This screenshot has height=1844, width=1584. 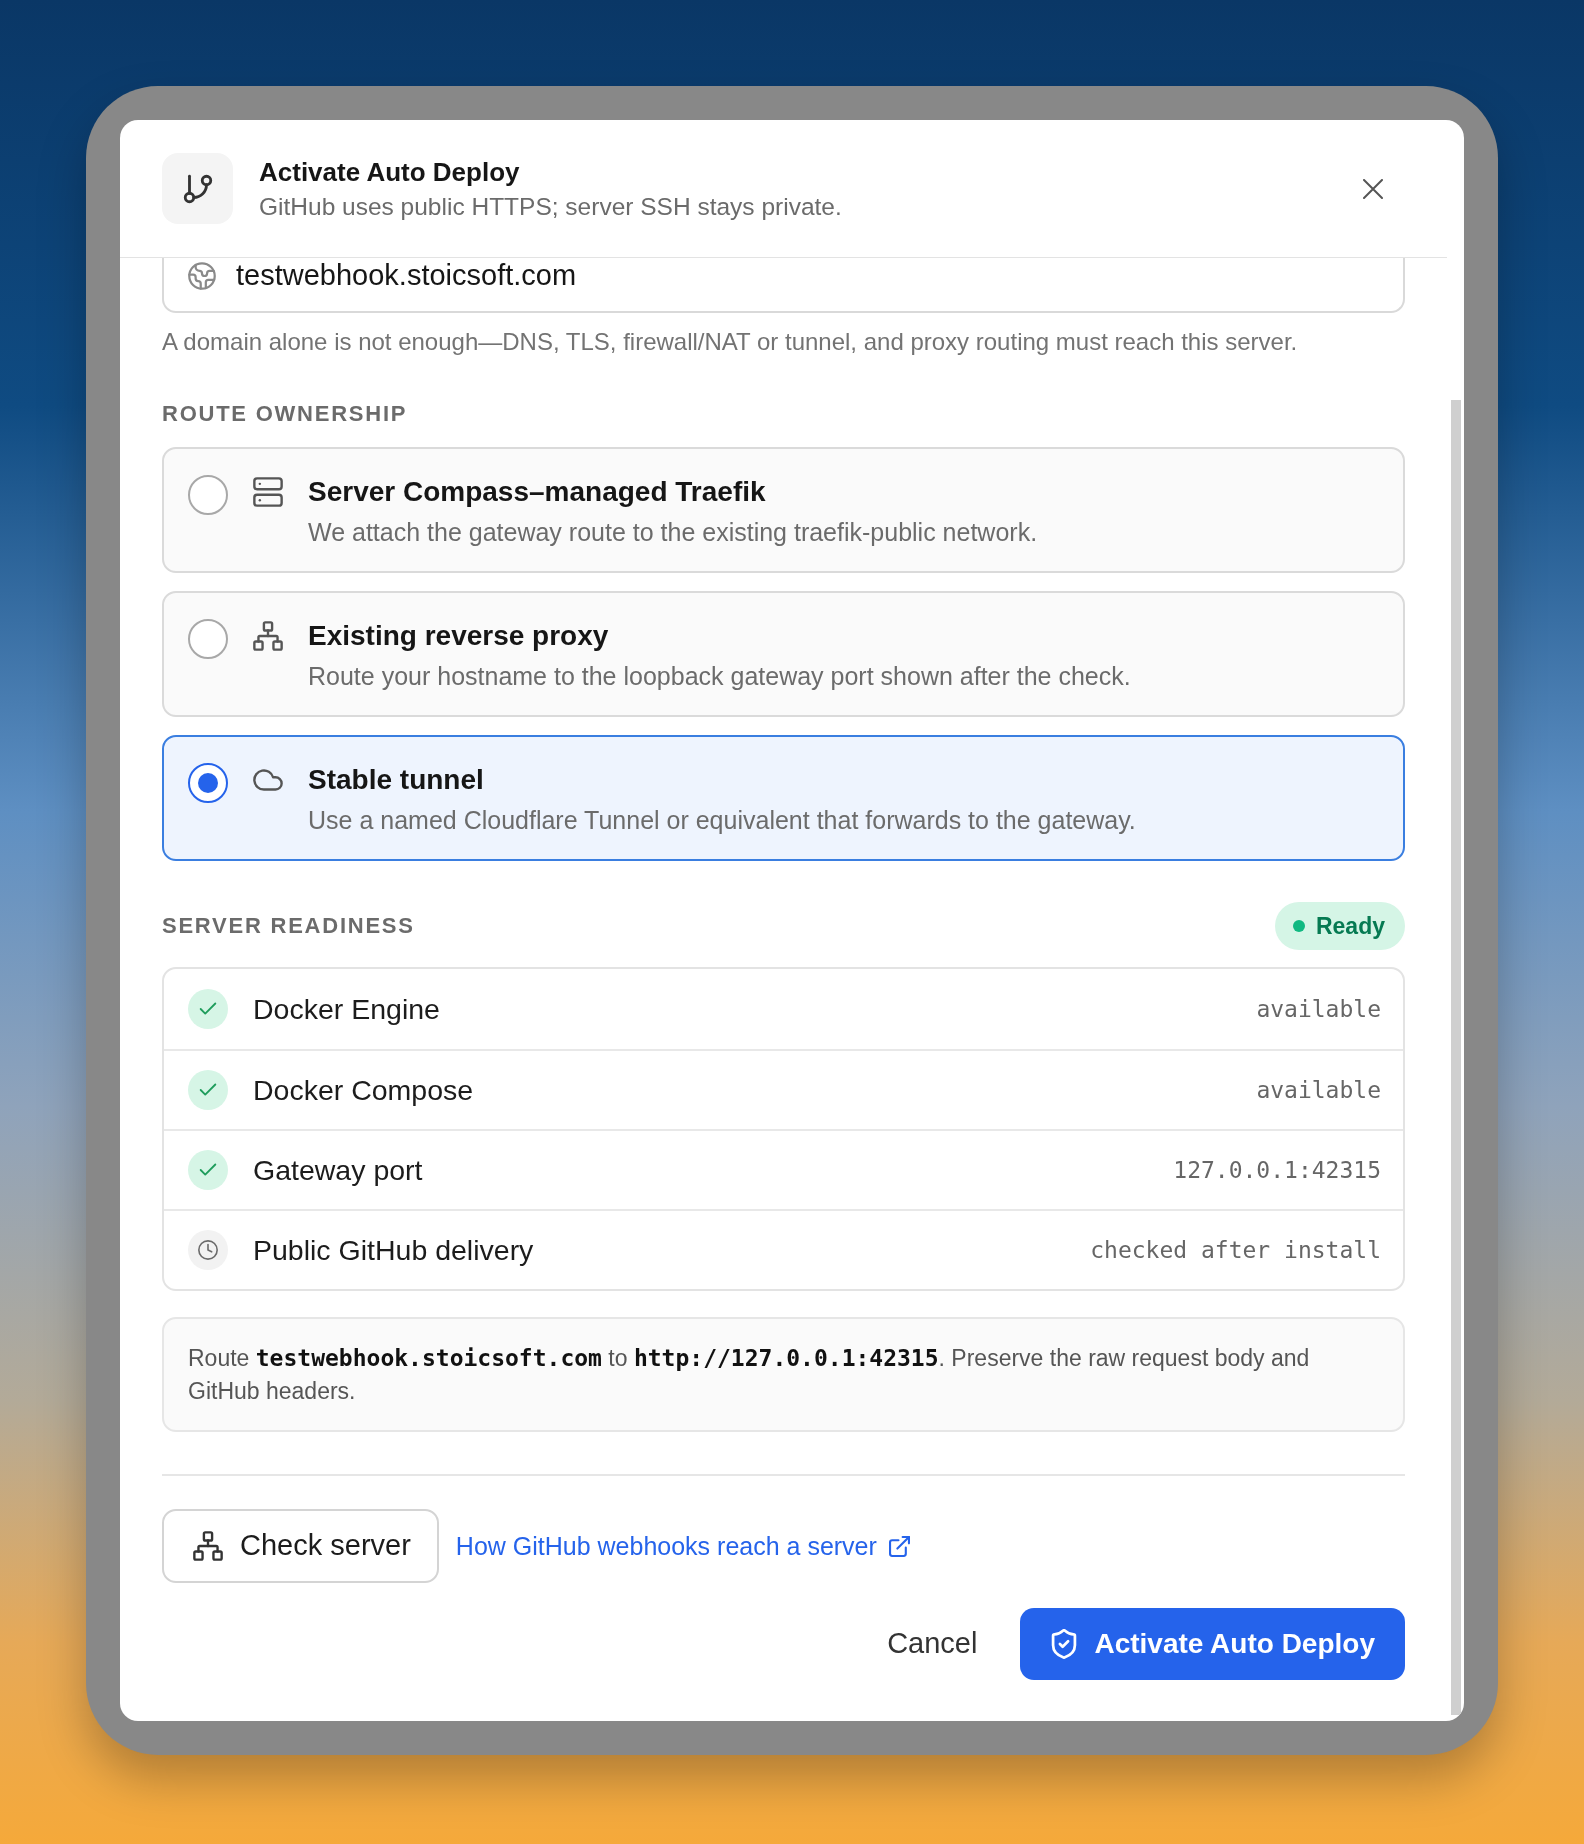 What do you see at coordinates (1064, 1644) in the screenshot?
I see `shield-check-icon` at bounding box center [1064, 1644].